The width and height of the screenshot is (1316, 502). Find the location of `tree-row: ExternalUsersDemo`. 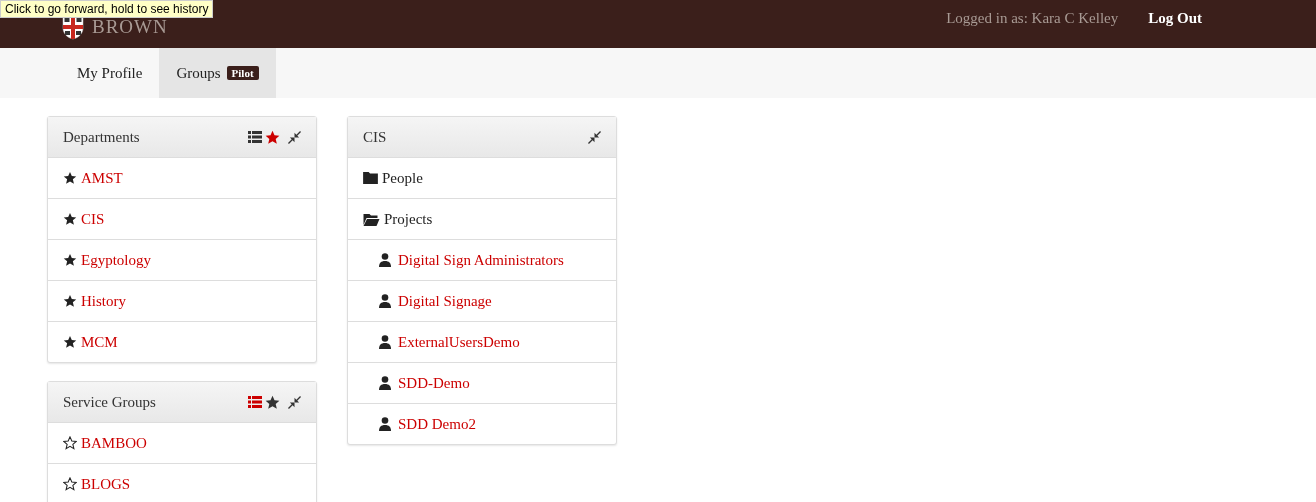

tree-row: ExternalUsersDemo is located at coordinates (482, 342).